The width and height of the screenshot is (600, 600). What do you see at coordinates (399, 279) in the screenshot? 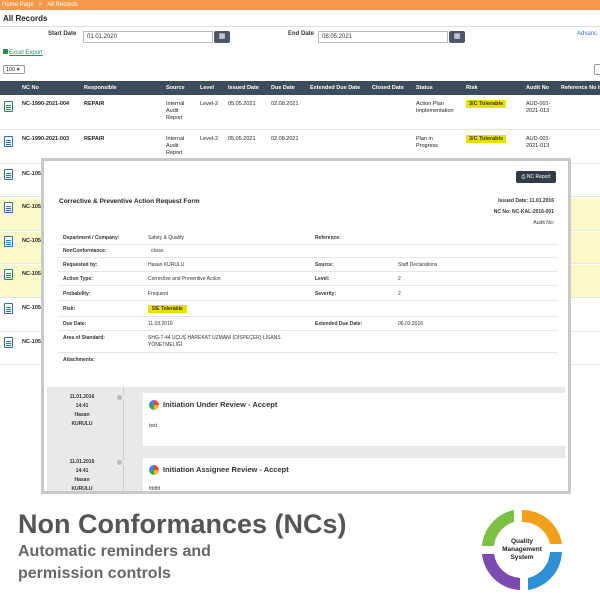
I see `field-value: 2` at bounding box center [399, 279].